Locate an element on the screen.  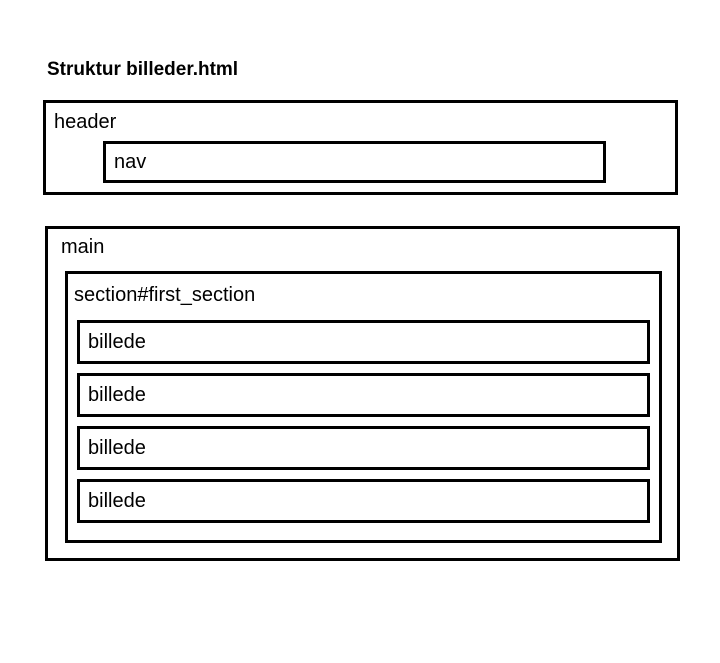
diagram-title: Struktur billeder.html is located at coordinates (143, 69).